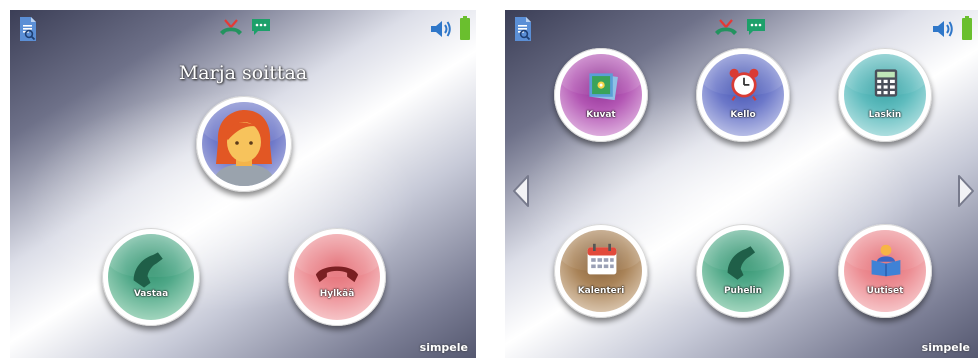 This screenshot has height=363, width=978. Describe the element at coordinates (885, 115) in the screenshot. I see `app-label: Laskin` at that location.